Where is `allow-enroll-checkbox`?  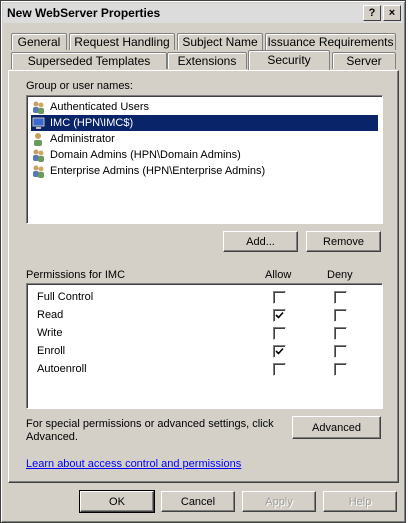 allow-enroll-checkbox is located at coordinates (279, 351).